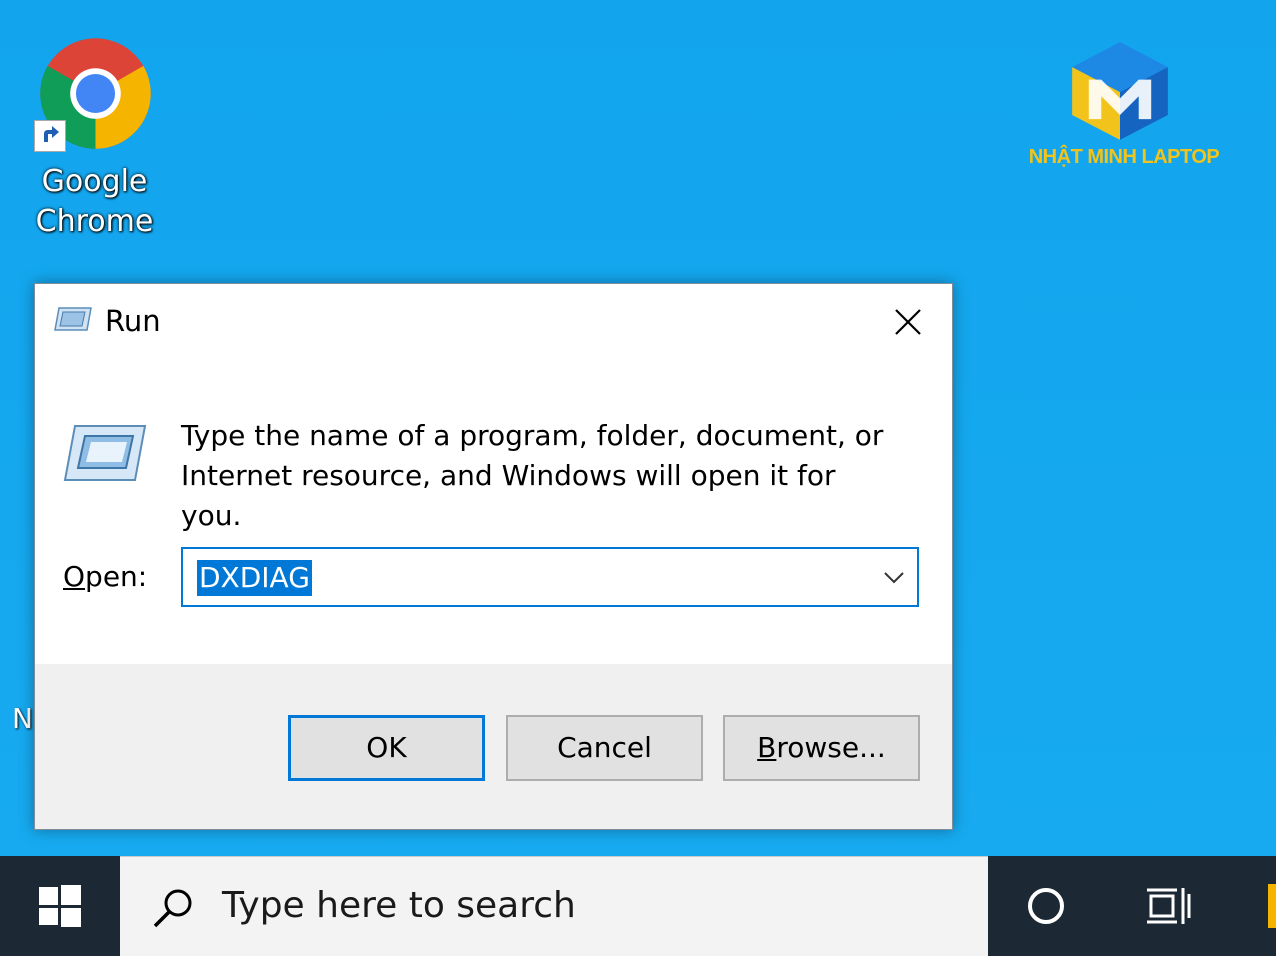 This screenshot has width=1276, height=956. I want to click on cortana-circle-icon, so click(1046, 906).